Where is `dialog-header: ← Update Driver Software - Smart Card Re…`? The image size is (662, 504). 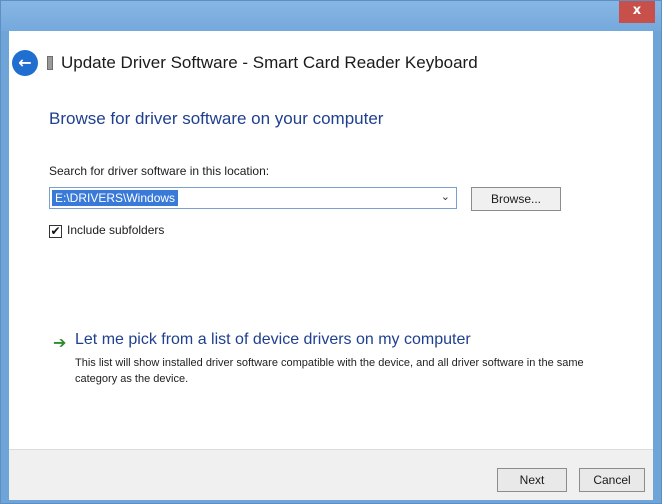 dialog-header: ← Update Driver Software - Smart Card Re… is located at coordinates (331, 60).